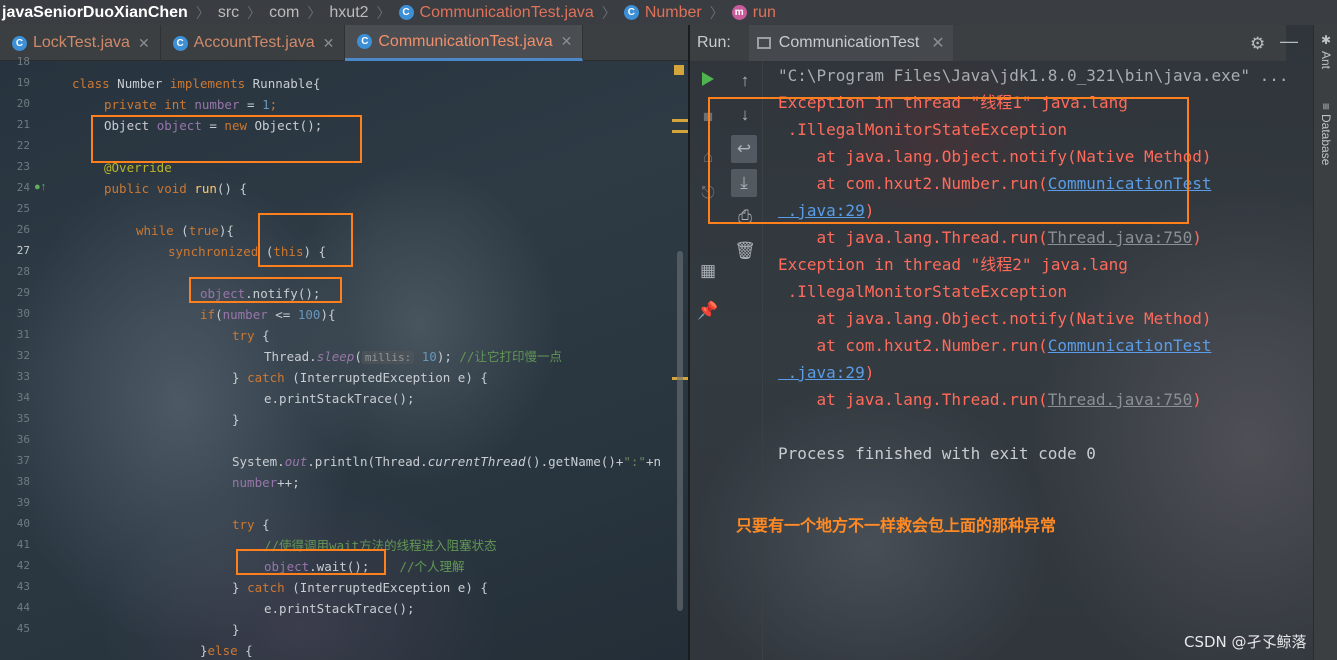 Image resolution: width=1337 pixels, height=660 pixels. What do you see at coordinates (226, 650) in the screenshot?
I see `code-line: }else {` at bounding box center [226, 650].